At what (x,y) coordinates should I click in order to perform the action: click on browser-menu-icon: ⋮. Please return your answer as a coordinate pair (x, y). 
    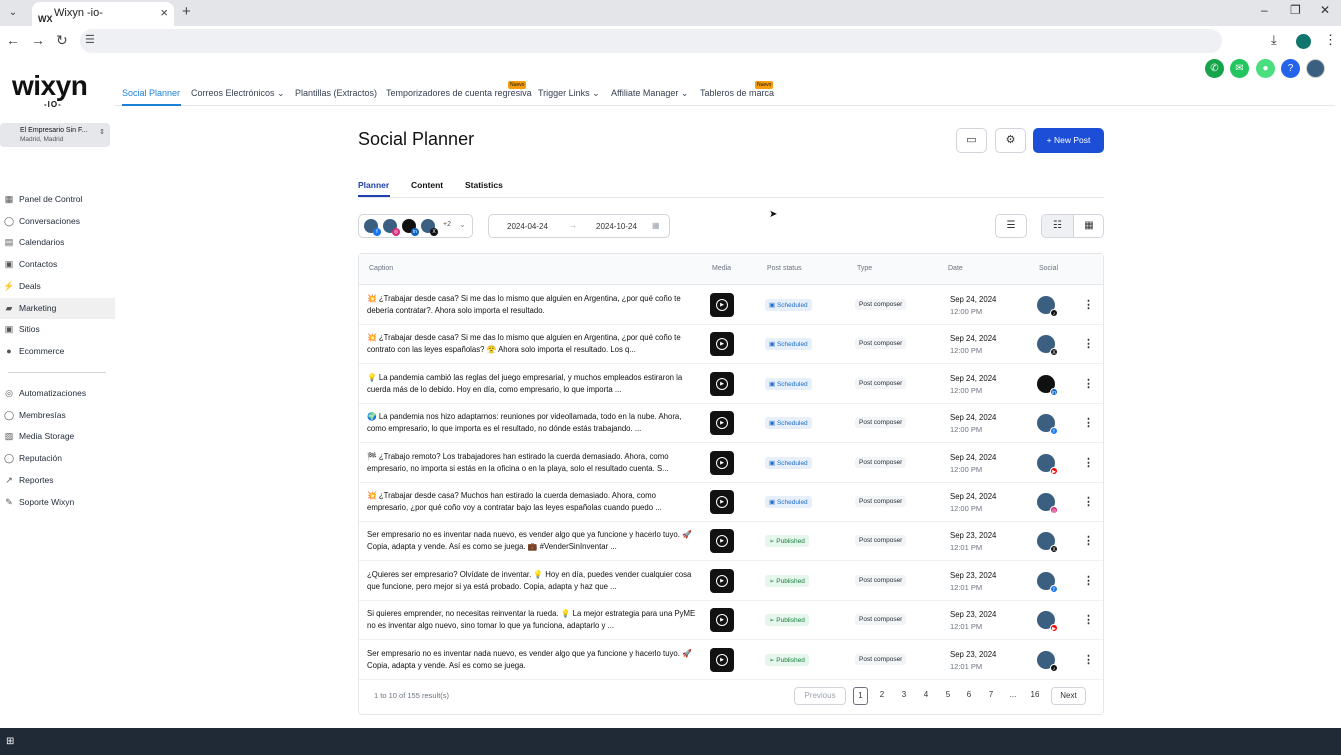
    Looking at the image, I should click on (1330, 40).